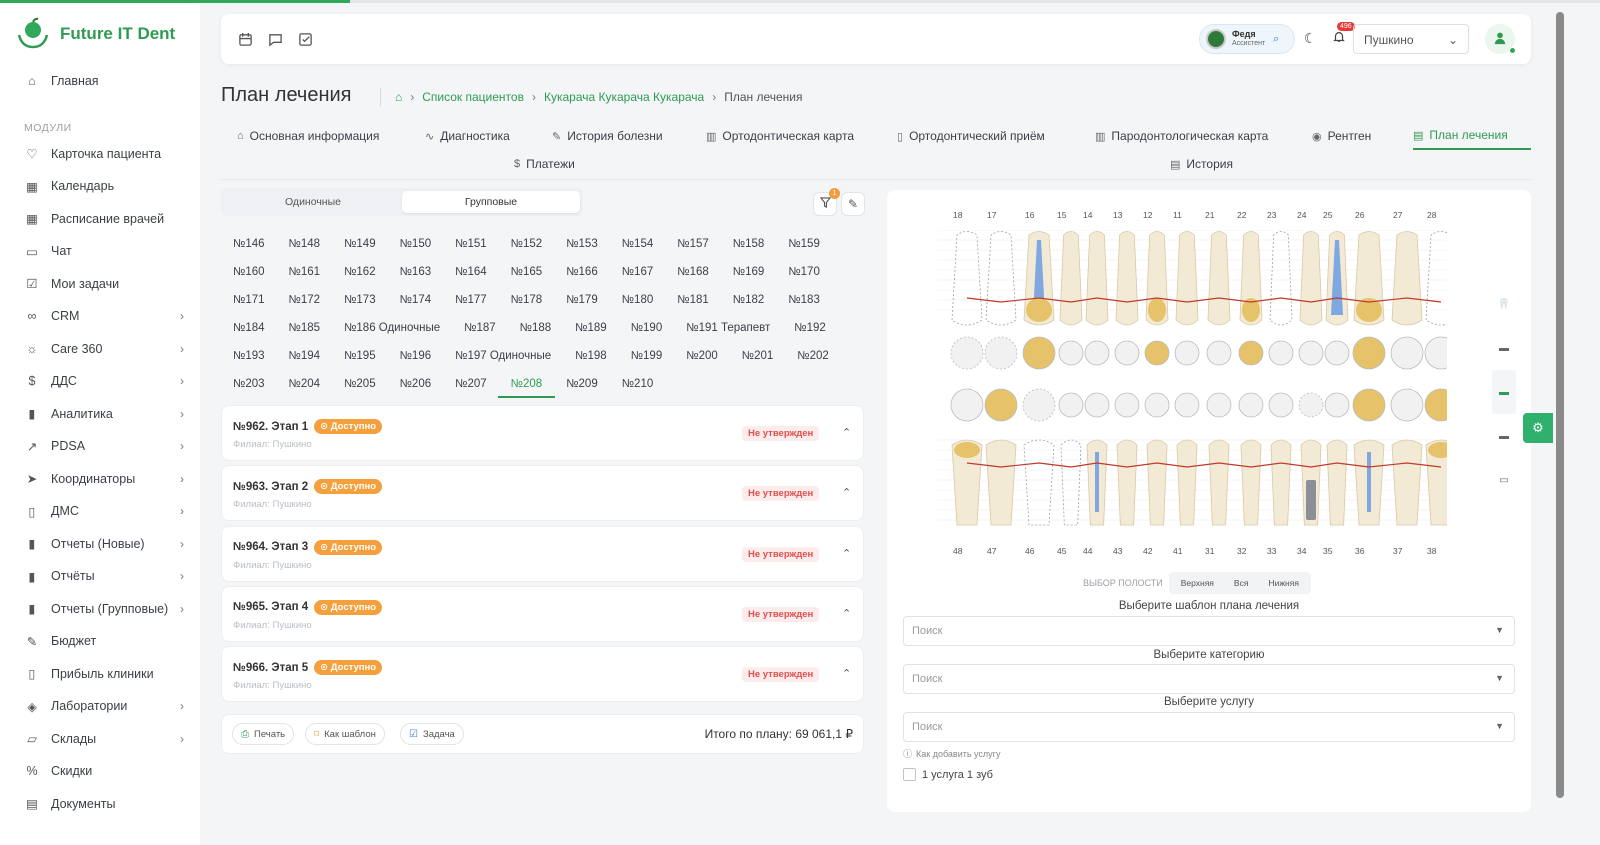  What do you see at coordinates (1397, 215) in the screenshot?
I see `tooth-number: 27` at bounding box center [1397, 215].